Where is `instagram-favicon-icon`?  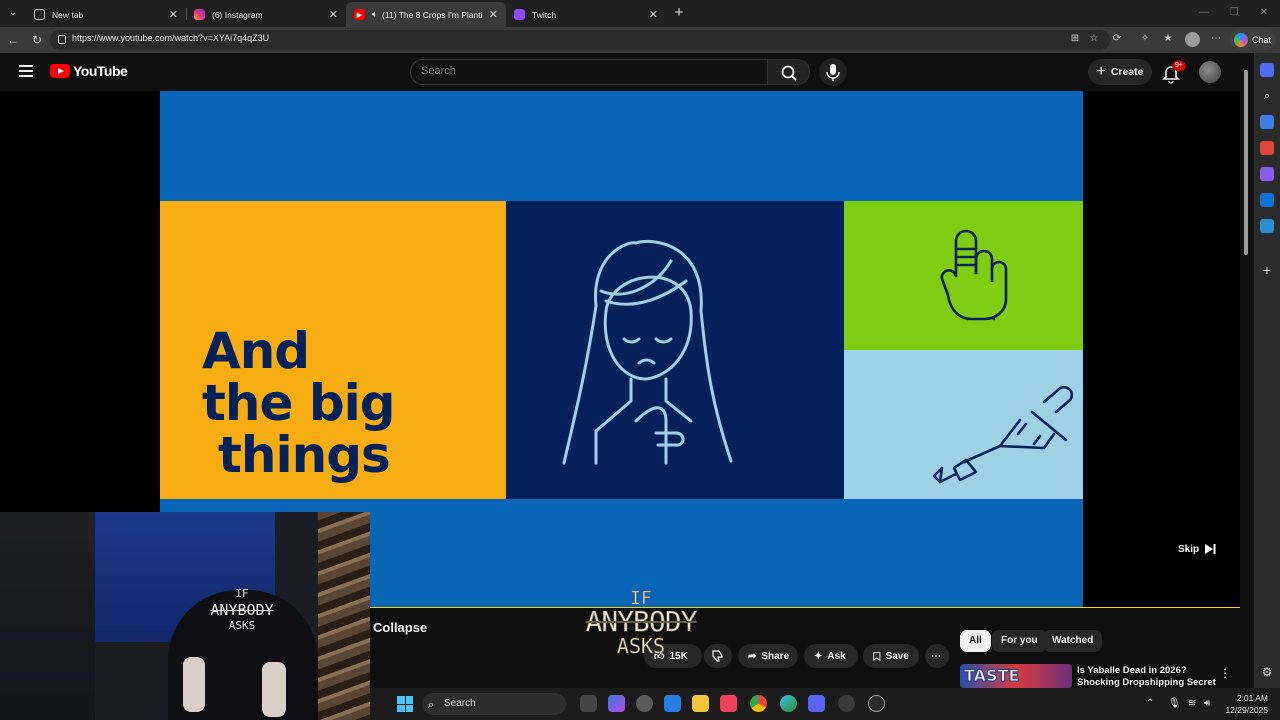 instagram-favicon-icon is located at coordinates (199, 14).